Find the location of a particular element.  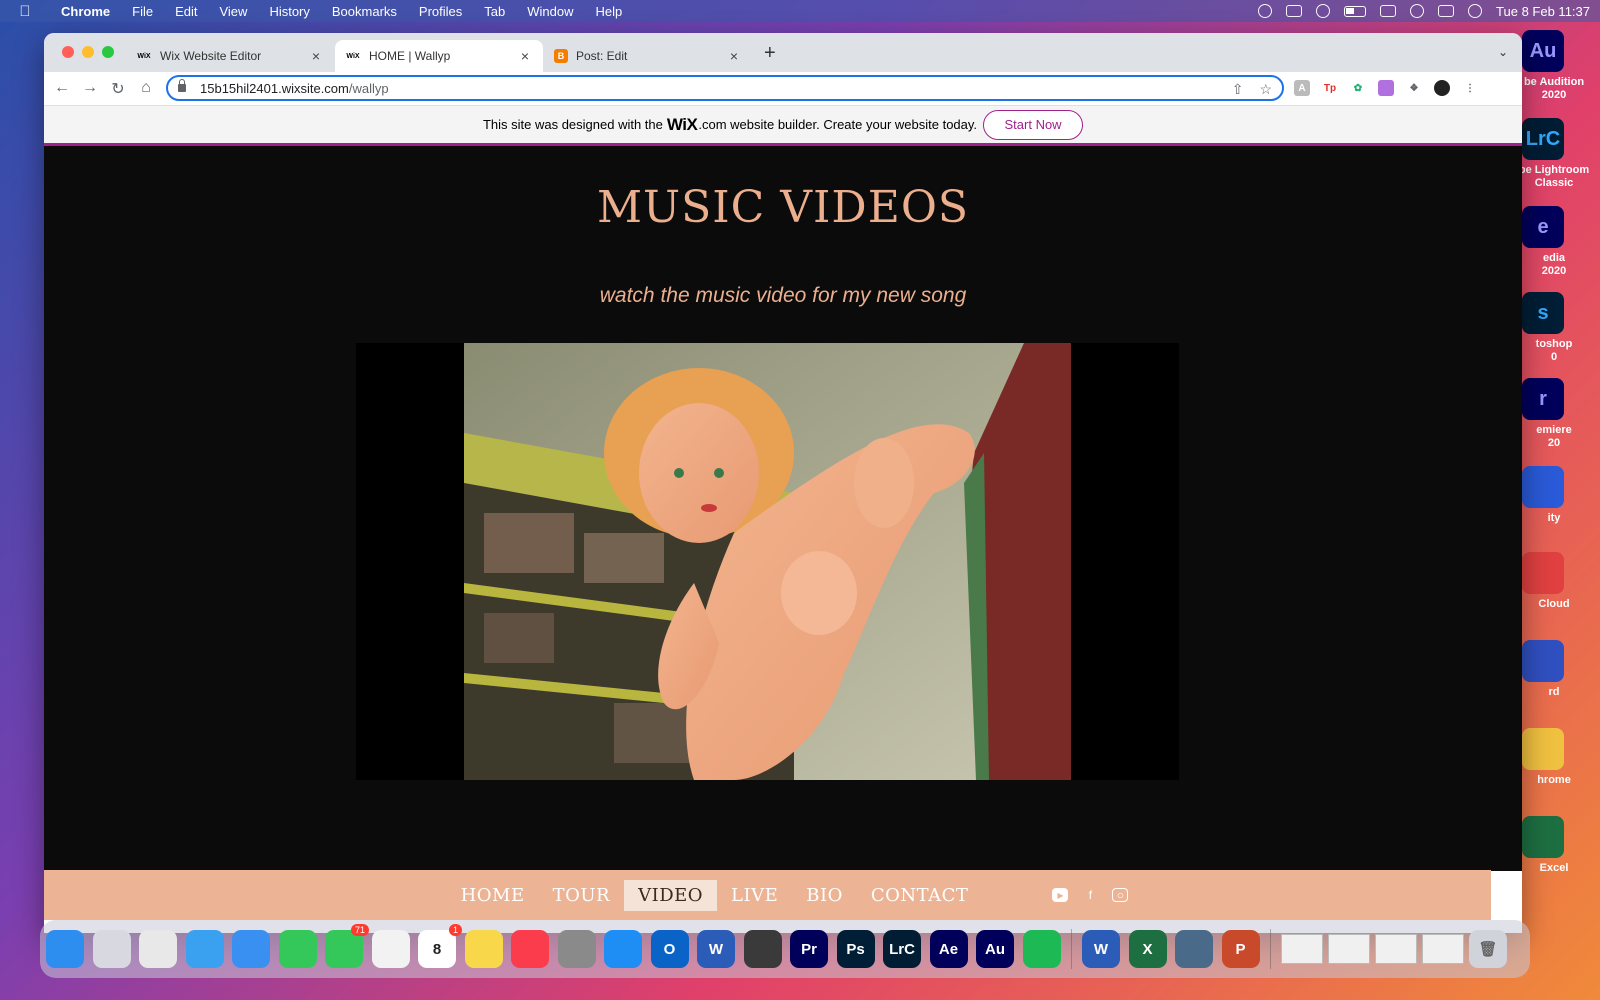

dock-excel-recent-icon: X is located at coordinates (1147, 949).